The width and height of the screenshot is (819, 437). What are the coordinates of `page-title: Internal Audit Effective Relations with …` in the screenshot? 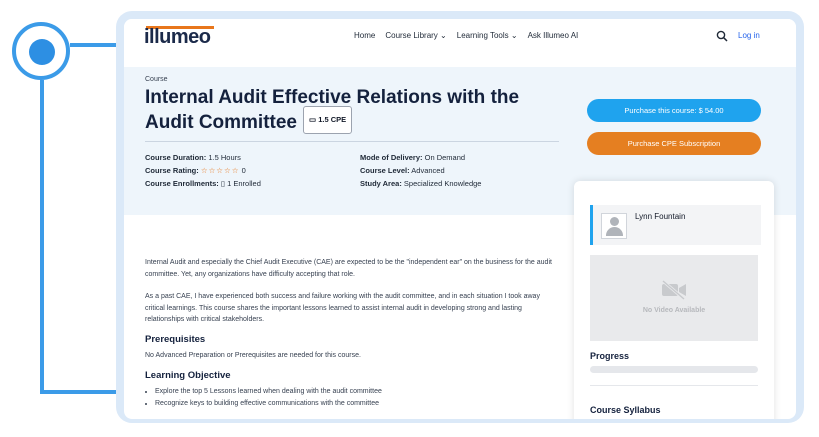 It's located at (332, 110).